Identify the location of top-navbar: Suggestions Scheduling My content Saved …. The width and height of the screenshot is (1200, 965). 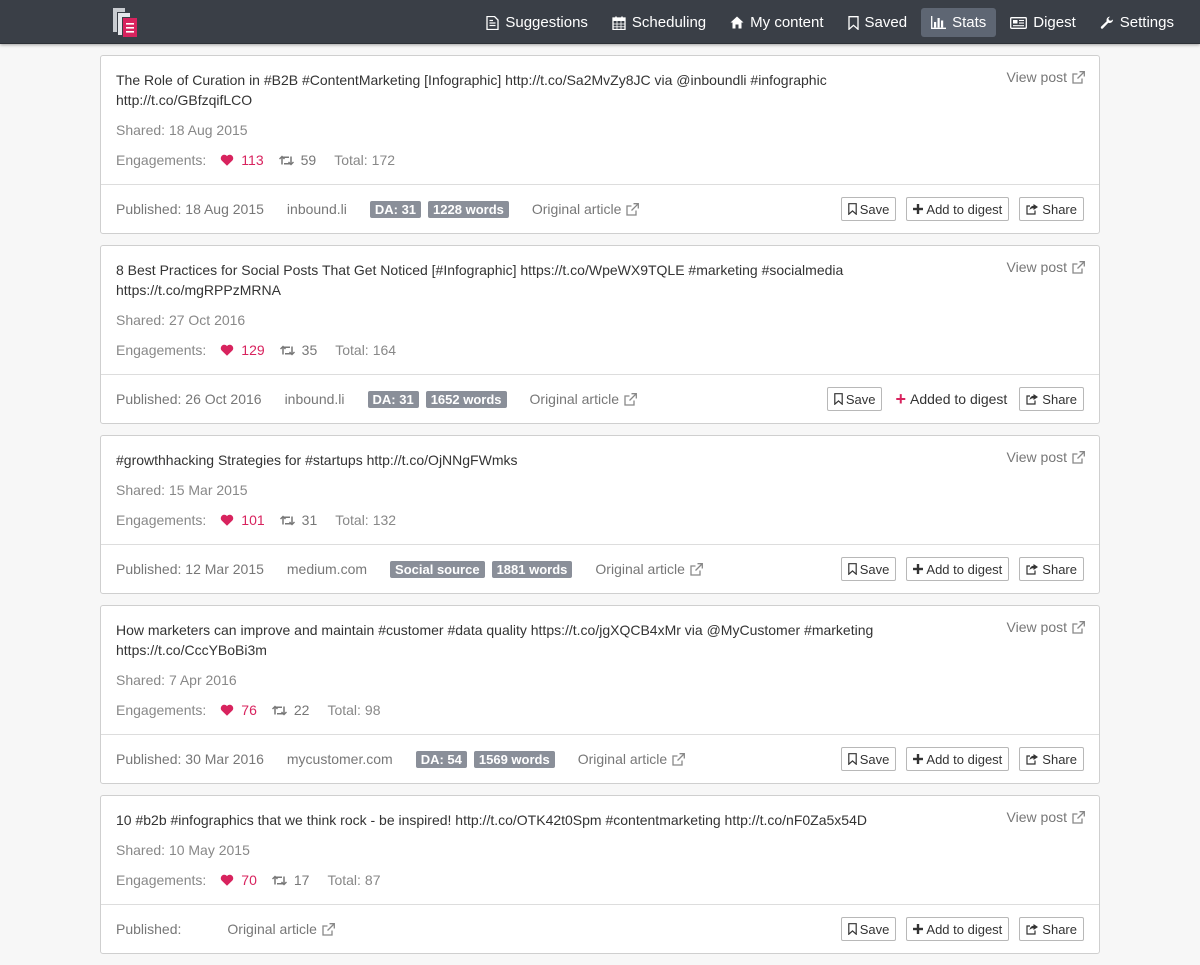
(600, 22).